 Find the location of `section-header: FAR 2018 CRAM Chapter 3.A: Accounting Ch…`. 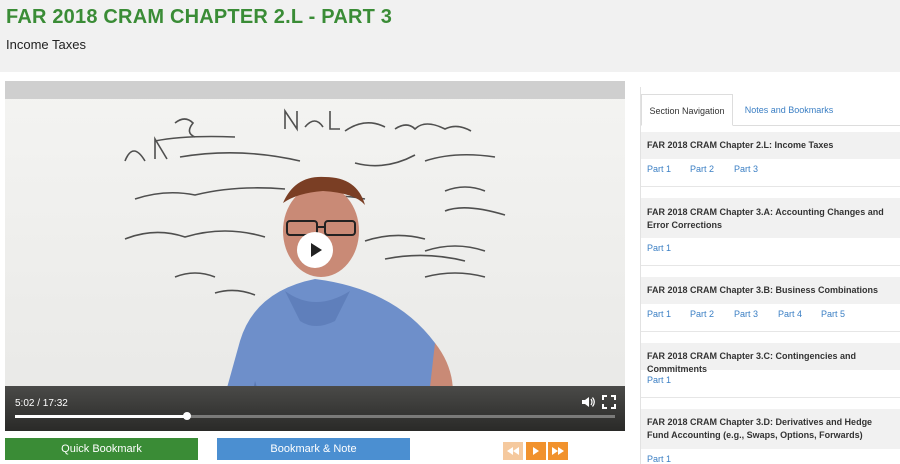

section-header: FAR 2018 CRAM Chapter 3.A: Accounting Ch… is located at coordinates (770, 218).